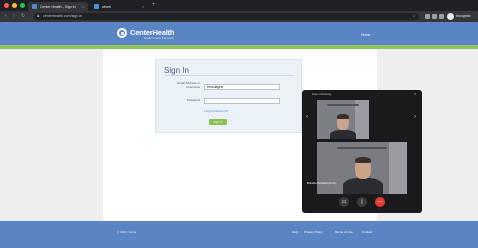 This screenshot has height=248, width=478. What do you see at coordinates (22, 5) in the screenshot?
I see `maximize-window-button` at bounding box center [22, 5].